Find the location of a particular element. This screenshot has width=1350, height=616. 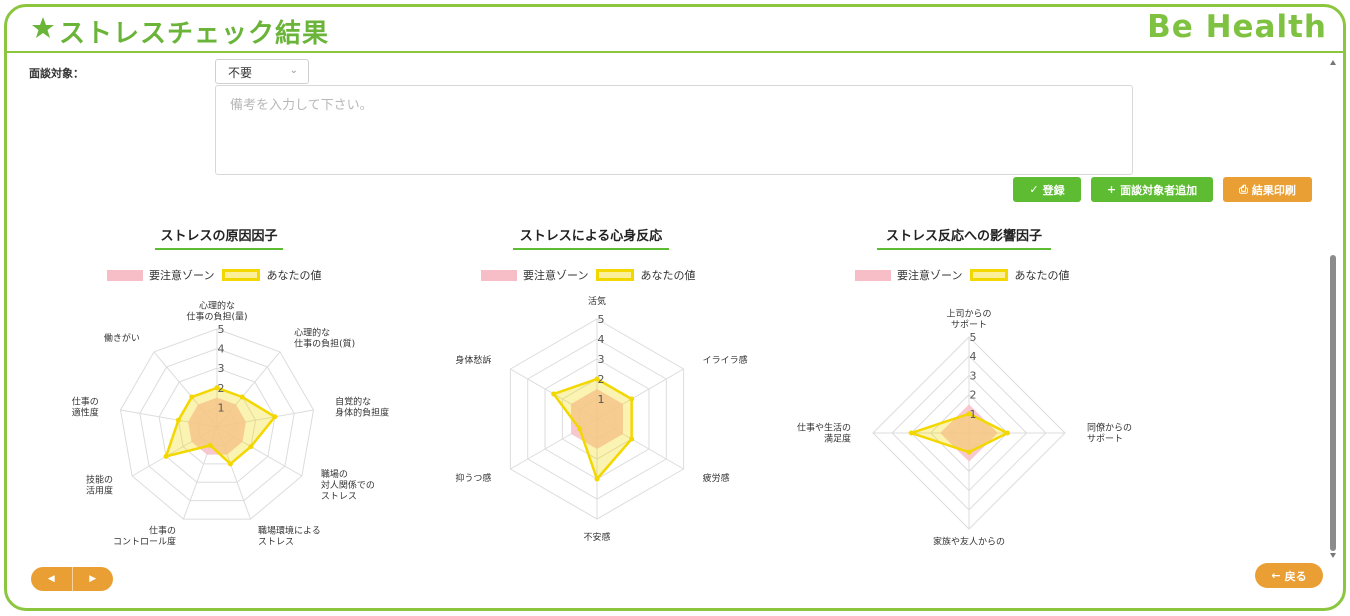

axis-label-line: イライラ感 is located at coordinates (725, 360).